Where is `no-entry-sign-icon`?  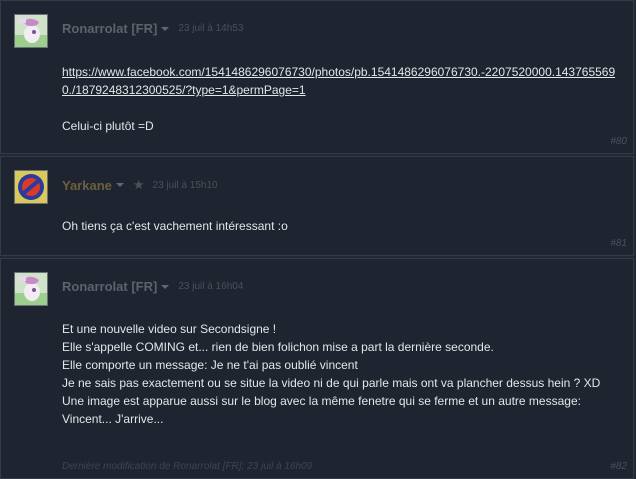 no-entry-sign-icon is located at coordinates (31, 187).